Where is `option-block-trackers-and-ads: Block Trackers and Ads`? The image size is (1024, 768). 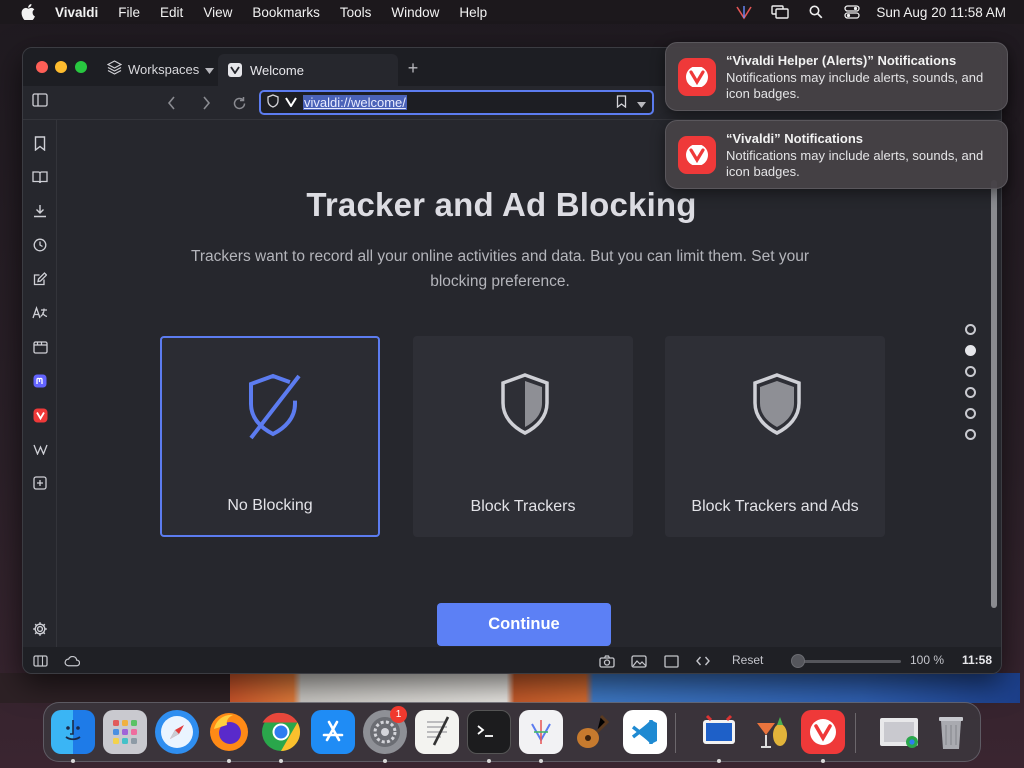 option-block-trackers-and-ads: Block Trackers and Ads is located at coordinates (775, 436).